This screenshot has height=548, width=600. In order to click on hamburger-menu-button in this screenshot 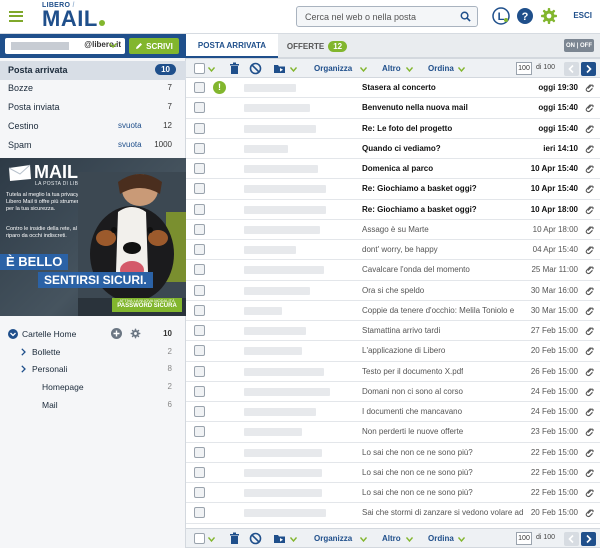, I will do `click(16, 16)`.